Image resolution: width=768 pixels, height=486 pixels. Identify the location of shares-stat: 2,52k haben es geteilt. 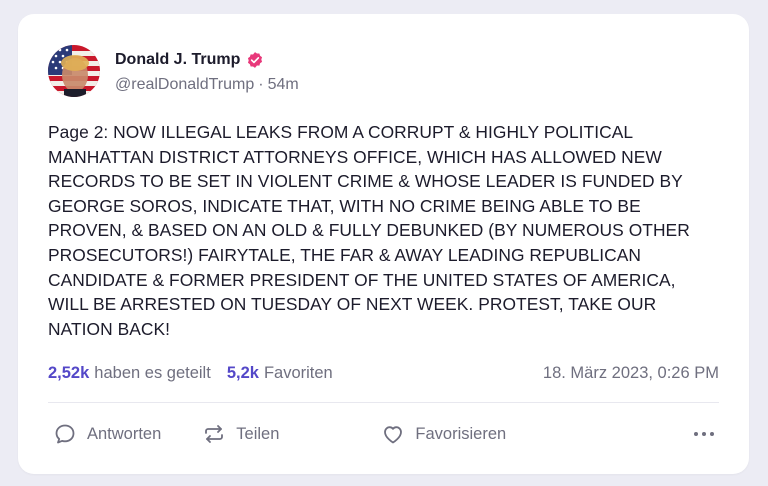
(129, 373).